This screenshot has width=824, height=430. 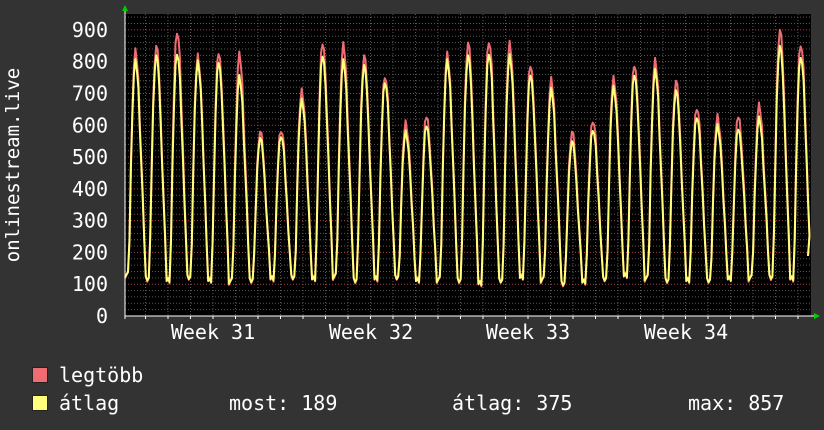 What do you see at coordinates (371, 332) in the screenshot?
I see `x-tick-label: Week 32` at bounding box center [371, 332].